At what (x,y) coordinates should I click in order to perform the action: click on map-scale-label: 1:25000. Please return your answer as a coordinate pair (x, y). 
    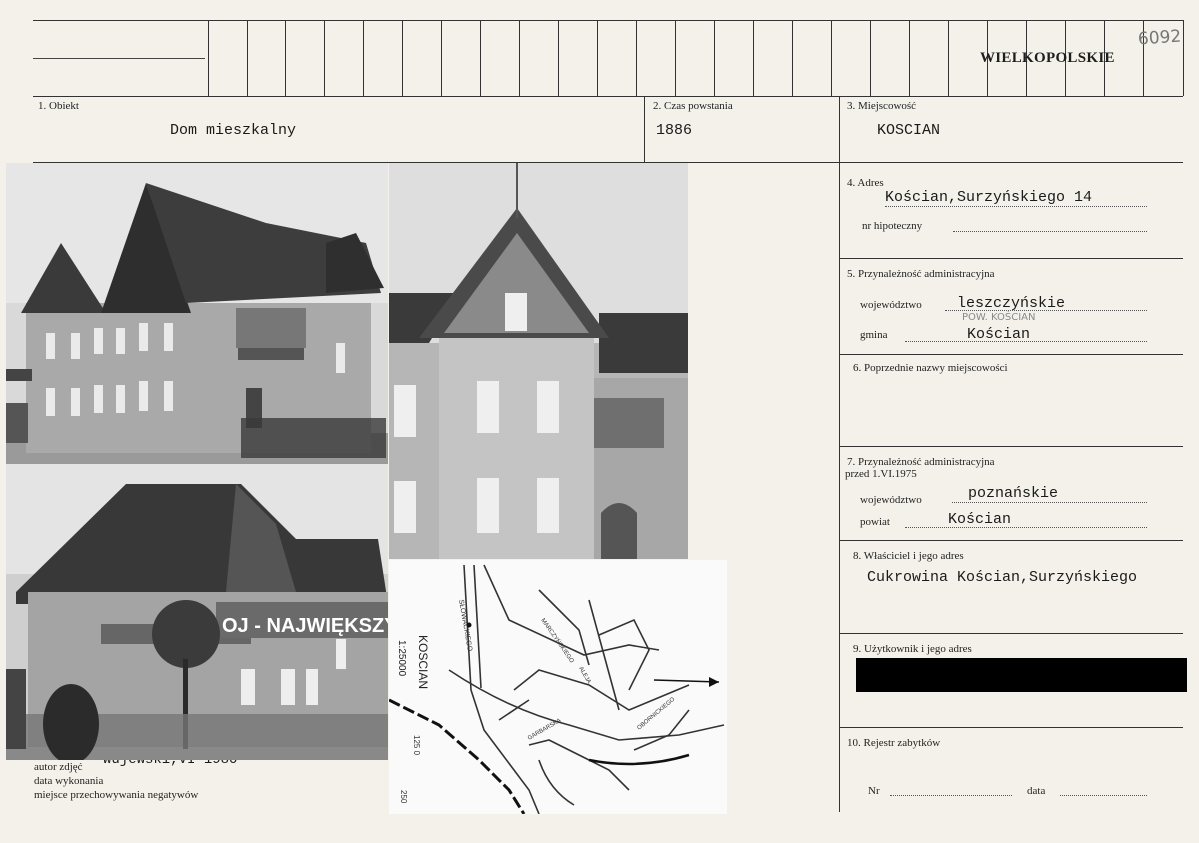
    Looking at the image, I should click on (401, 658).